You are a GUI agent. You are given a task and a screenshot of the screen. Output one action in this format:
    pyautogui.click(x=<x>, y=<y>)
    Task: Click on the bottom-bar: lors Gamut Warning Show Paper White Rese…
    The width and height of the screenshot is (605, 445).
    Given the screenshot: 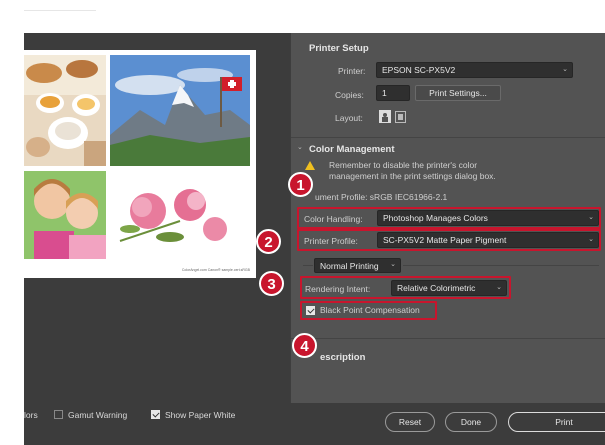 What is the action you would take?
    pyautogui.click(x=314, y=424)
    